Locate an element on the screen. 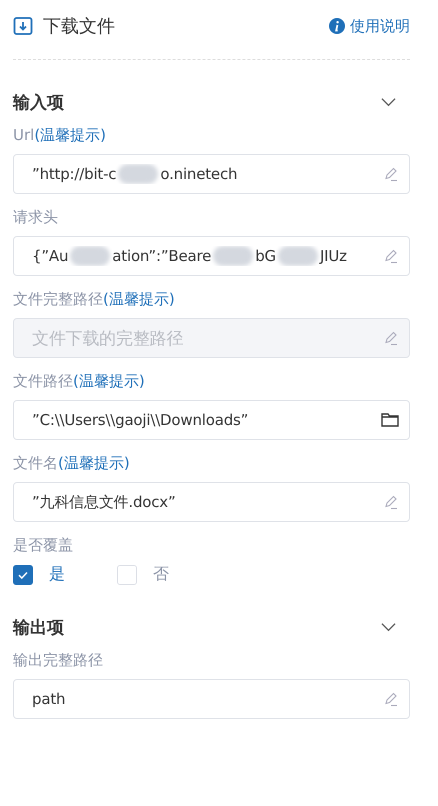  option-label: 否 is located at coordinates (161, 574).